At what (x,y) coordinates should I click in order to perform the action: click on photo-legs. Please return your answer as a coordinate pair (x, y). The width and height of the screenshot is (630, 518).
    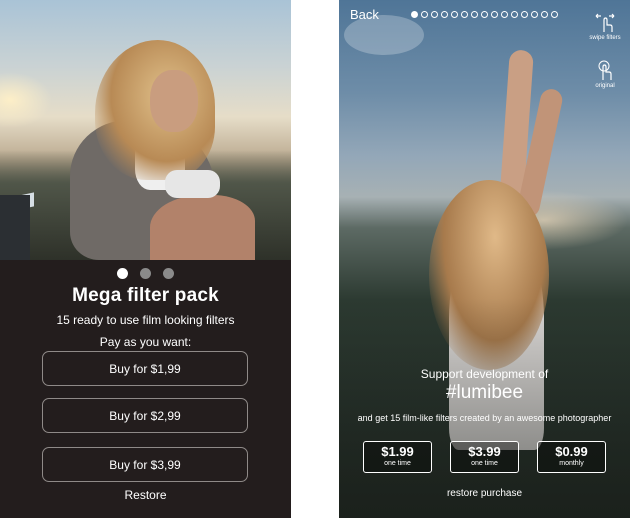
    Looking at the image, I should click on (202, 227).